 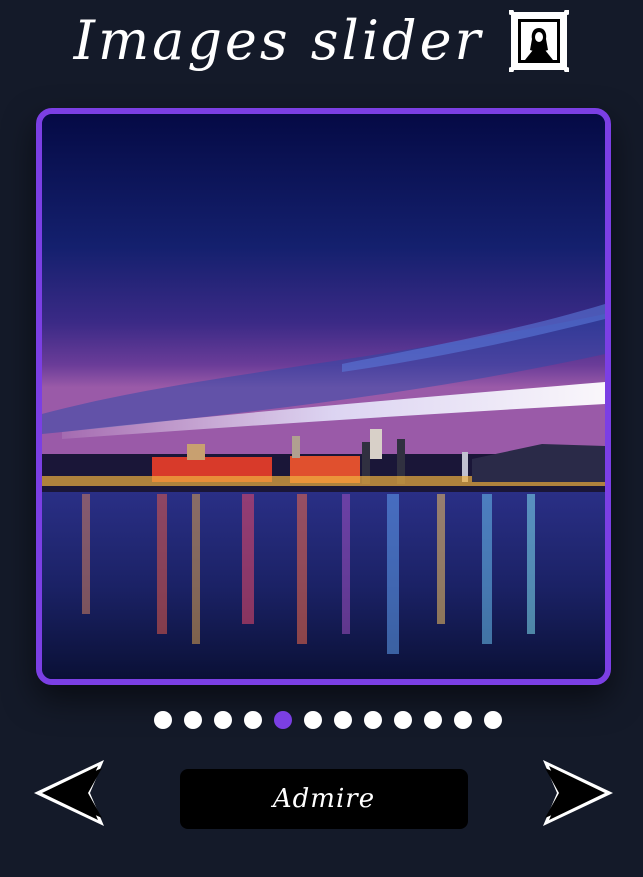 I want to click on slide-caption: Admire, so click(x=324, y=799).